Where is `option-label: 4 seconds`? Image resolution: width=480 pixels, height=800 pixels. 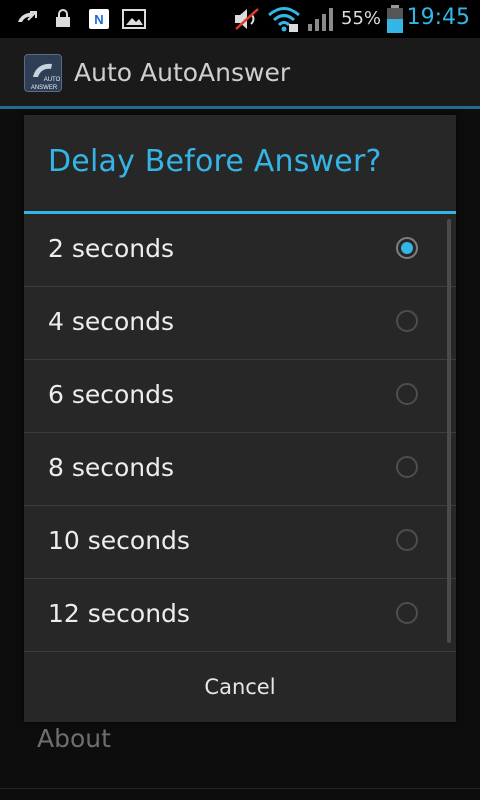
option-label: 4 seconds is located at coordinates (111, 321).